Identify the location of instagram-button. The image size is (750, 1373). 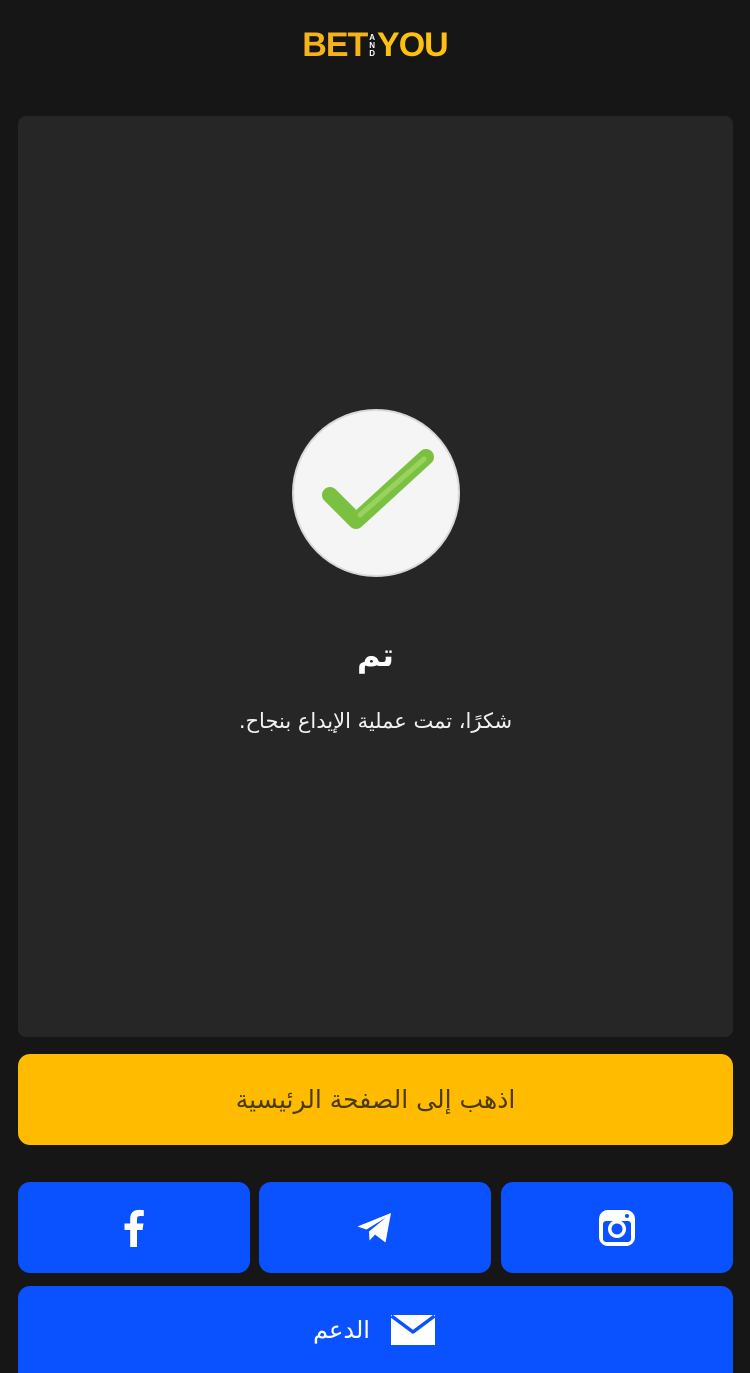
(617, 1227).